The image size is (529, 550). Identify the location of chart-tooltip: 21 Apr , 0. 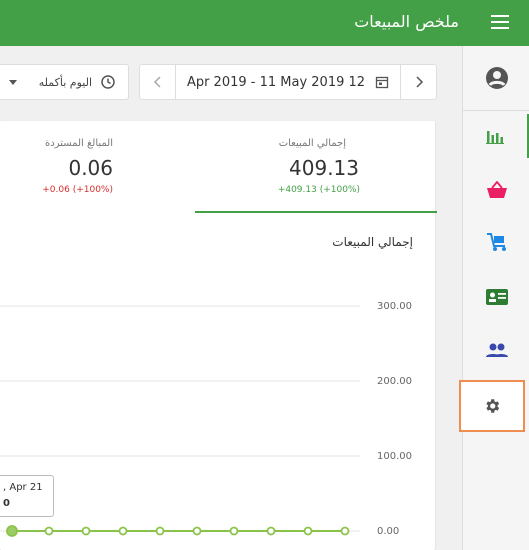
(27, 496).